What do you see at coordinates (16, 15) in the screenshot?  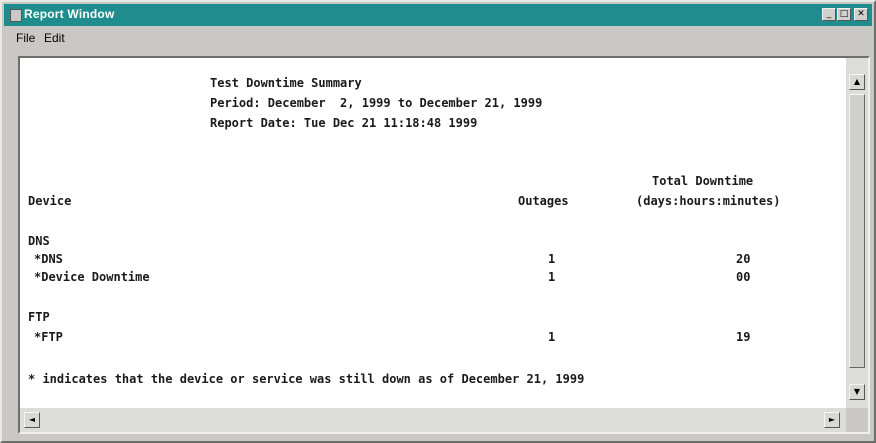 I see `app-icon` at bounding box center [16, 15].